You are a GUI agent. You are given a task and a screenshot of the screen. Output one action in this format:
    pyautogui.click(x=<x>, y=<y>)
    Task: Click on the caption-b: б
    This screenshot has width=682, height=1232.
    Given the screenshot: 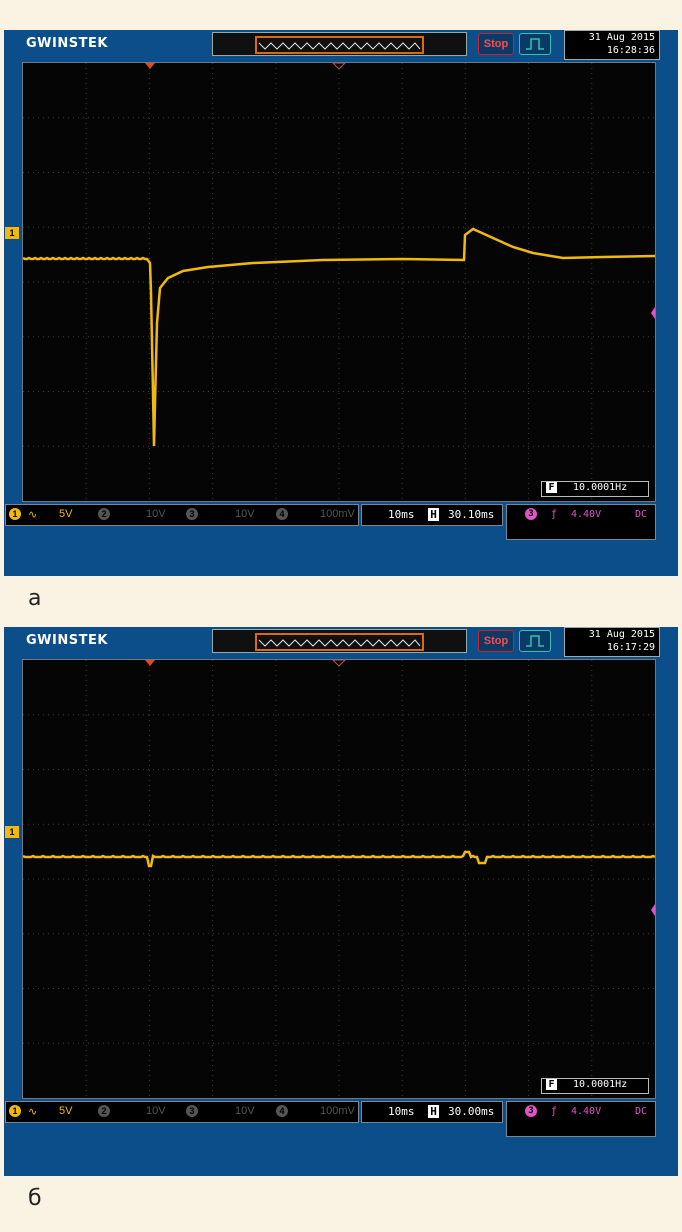 What is the action you would take?
    pyautogui.click(x=35, y=1198)
    